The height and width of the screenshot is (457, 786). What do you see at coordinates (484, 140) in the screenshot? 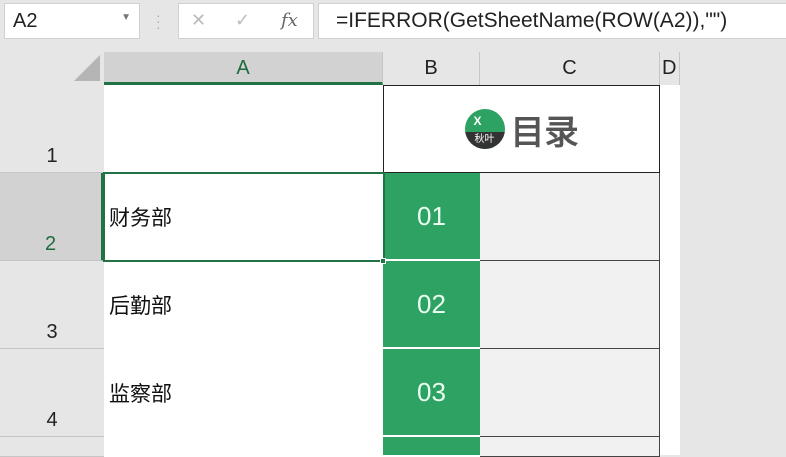
I see `logo-text: 秋叶` at bounding box center [484, 140].